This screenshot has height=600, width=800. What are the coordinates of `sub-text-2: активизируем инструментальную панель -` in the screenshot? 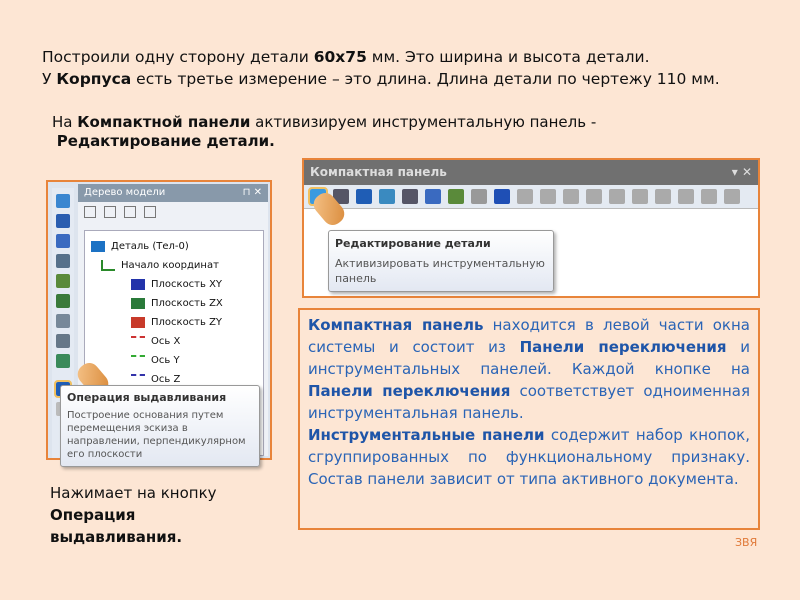 It's located at (423, 122).